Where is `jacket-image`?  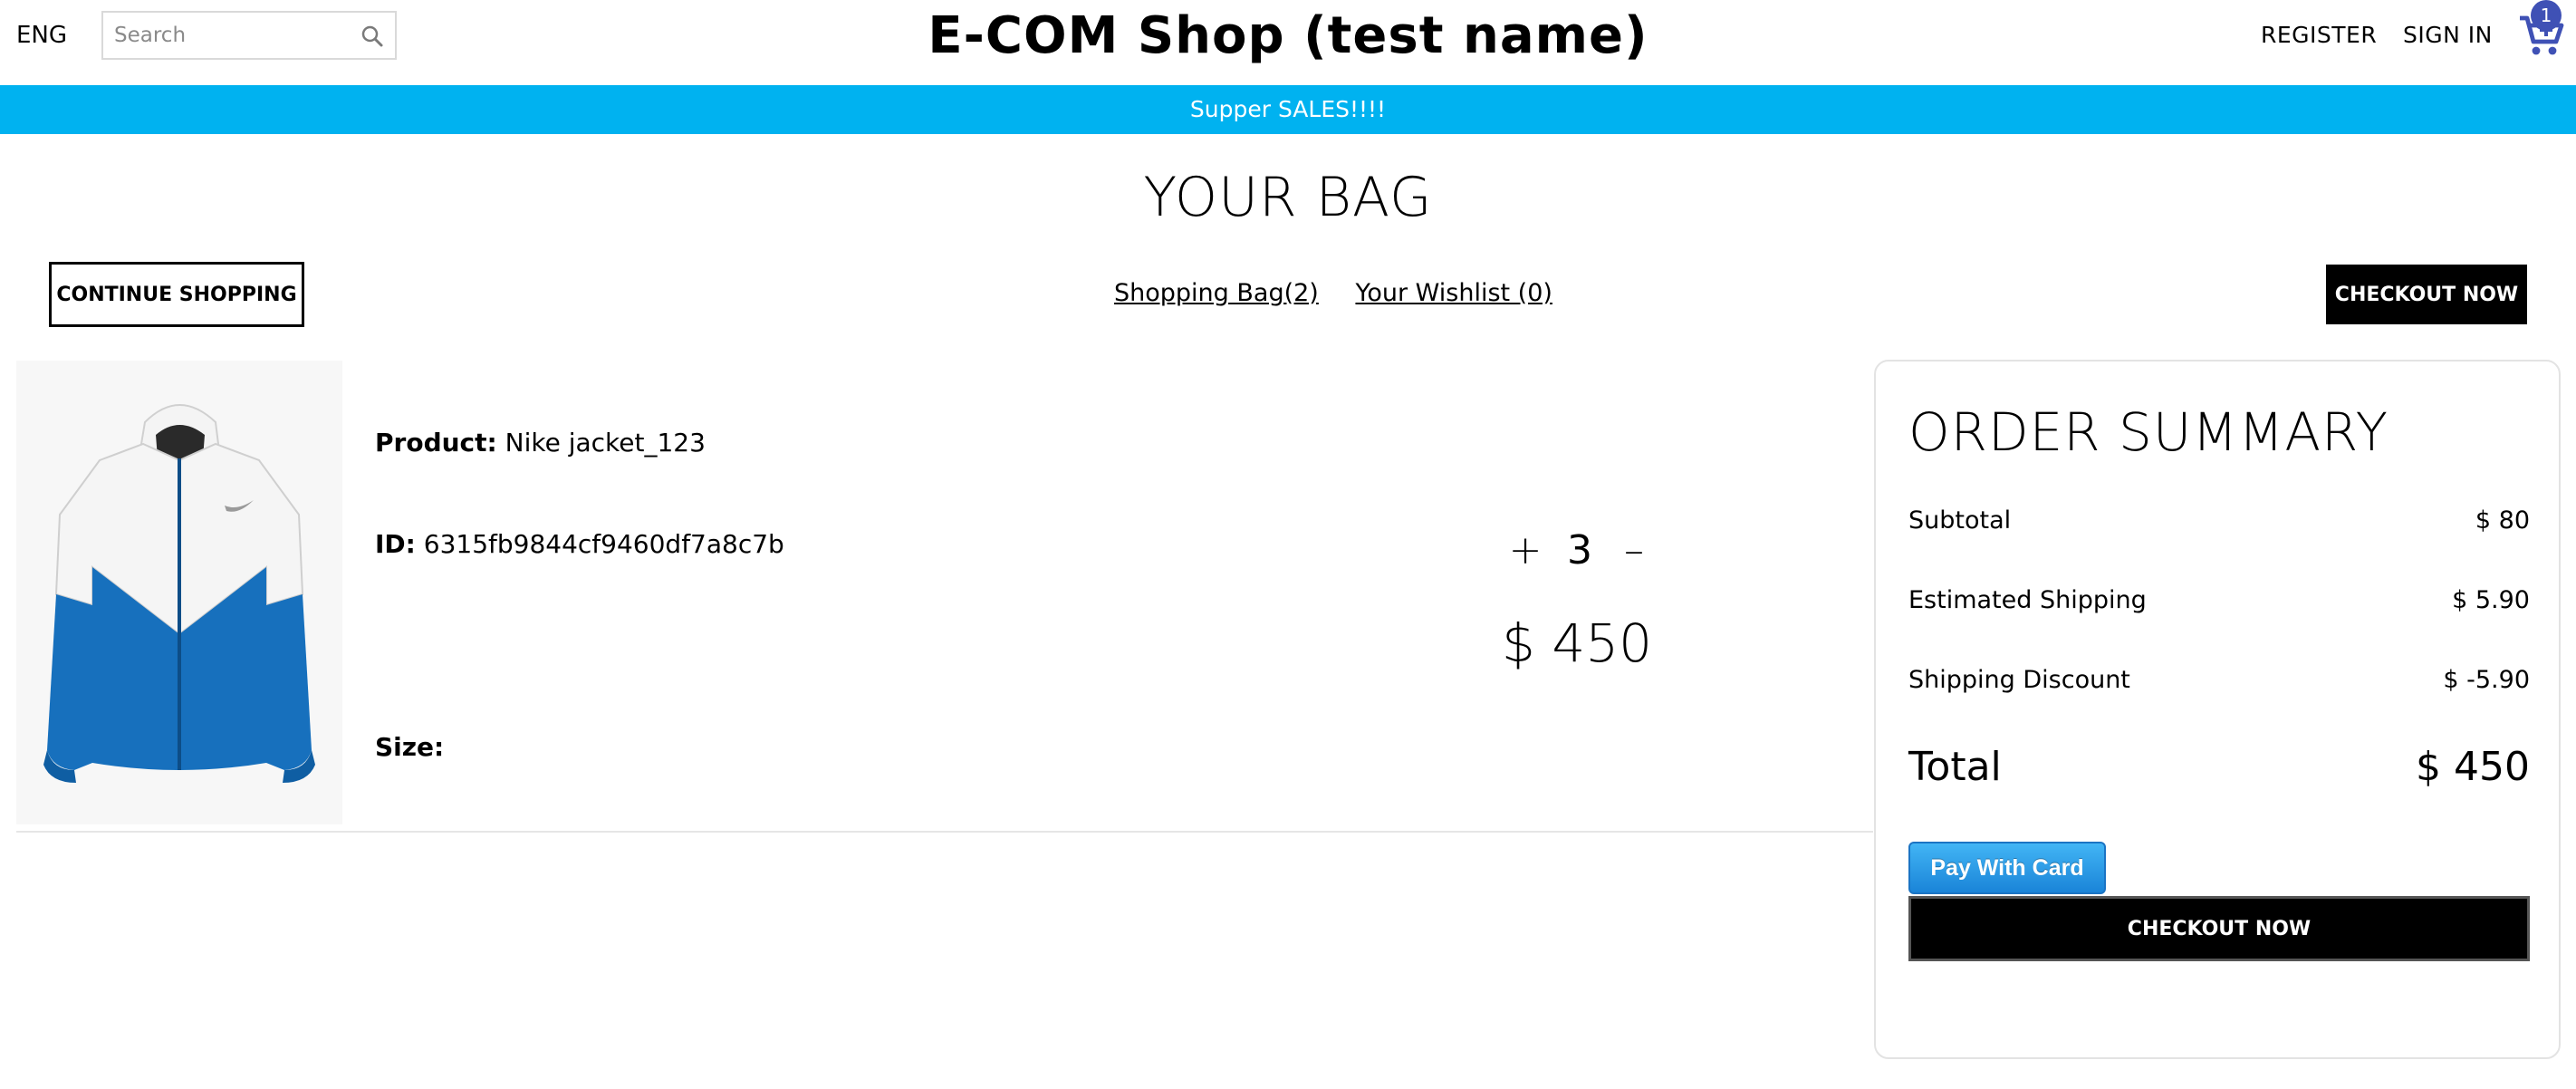
jacket-image is located at coordinates (179, 593).